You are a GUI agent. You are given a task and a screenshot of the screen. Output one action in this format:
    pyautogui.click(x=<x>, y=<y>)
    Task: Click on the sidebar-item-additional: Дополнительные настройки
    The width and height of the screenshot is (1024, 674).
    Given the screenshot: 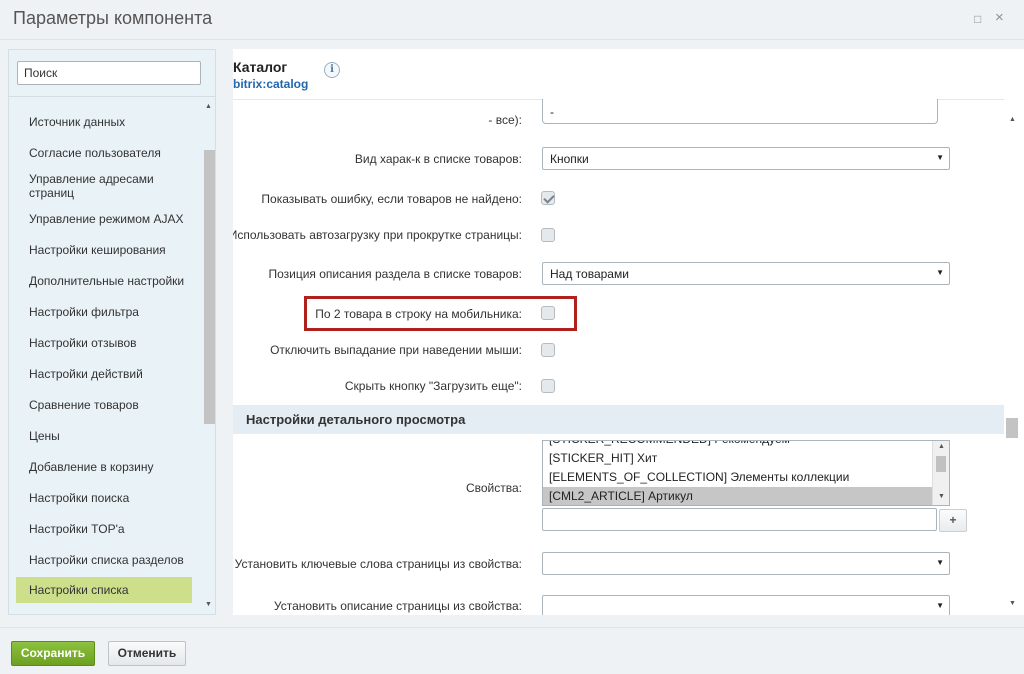 What is the action you would take?
    pyautogui.click(x=105, y=281)
    